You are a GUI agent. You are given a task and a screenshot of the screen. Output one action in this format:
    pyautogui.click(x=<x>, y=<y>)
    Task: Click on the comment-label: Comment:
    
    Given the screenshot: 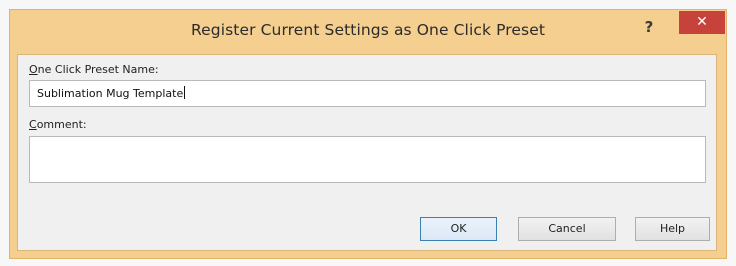 What is the action you would take?
    pyautogui.click(x=58, y=124)
    